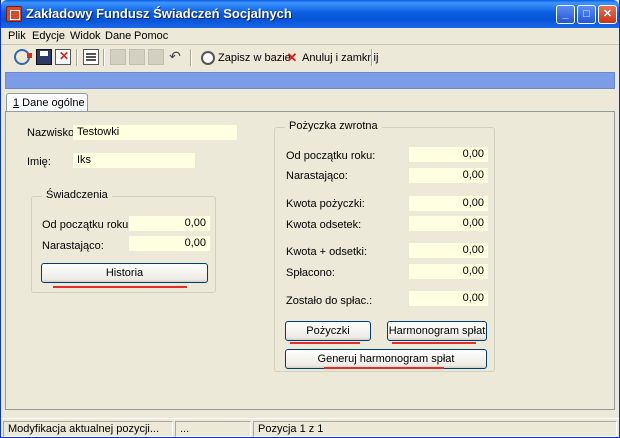 Image resolution: width=620 pixels, height=438 pixels. I want to click on pozyczka-title: Pożyczka zwrotna, so click(333, 126).